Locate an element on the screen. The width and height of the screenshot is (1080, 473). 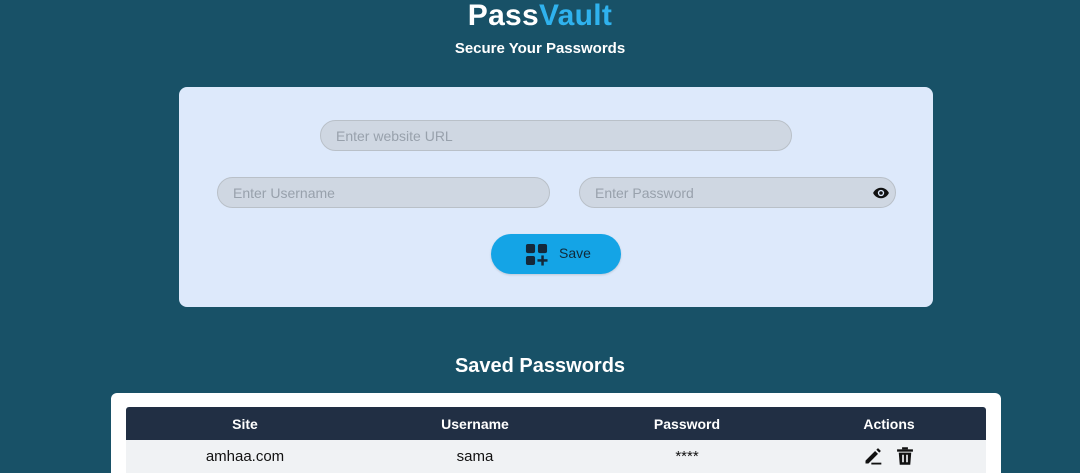
add-grid-icon is located at coordinates (536, 254).